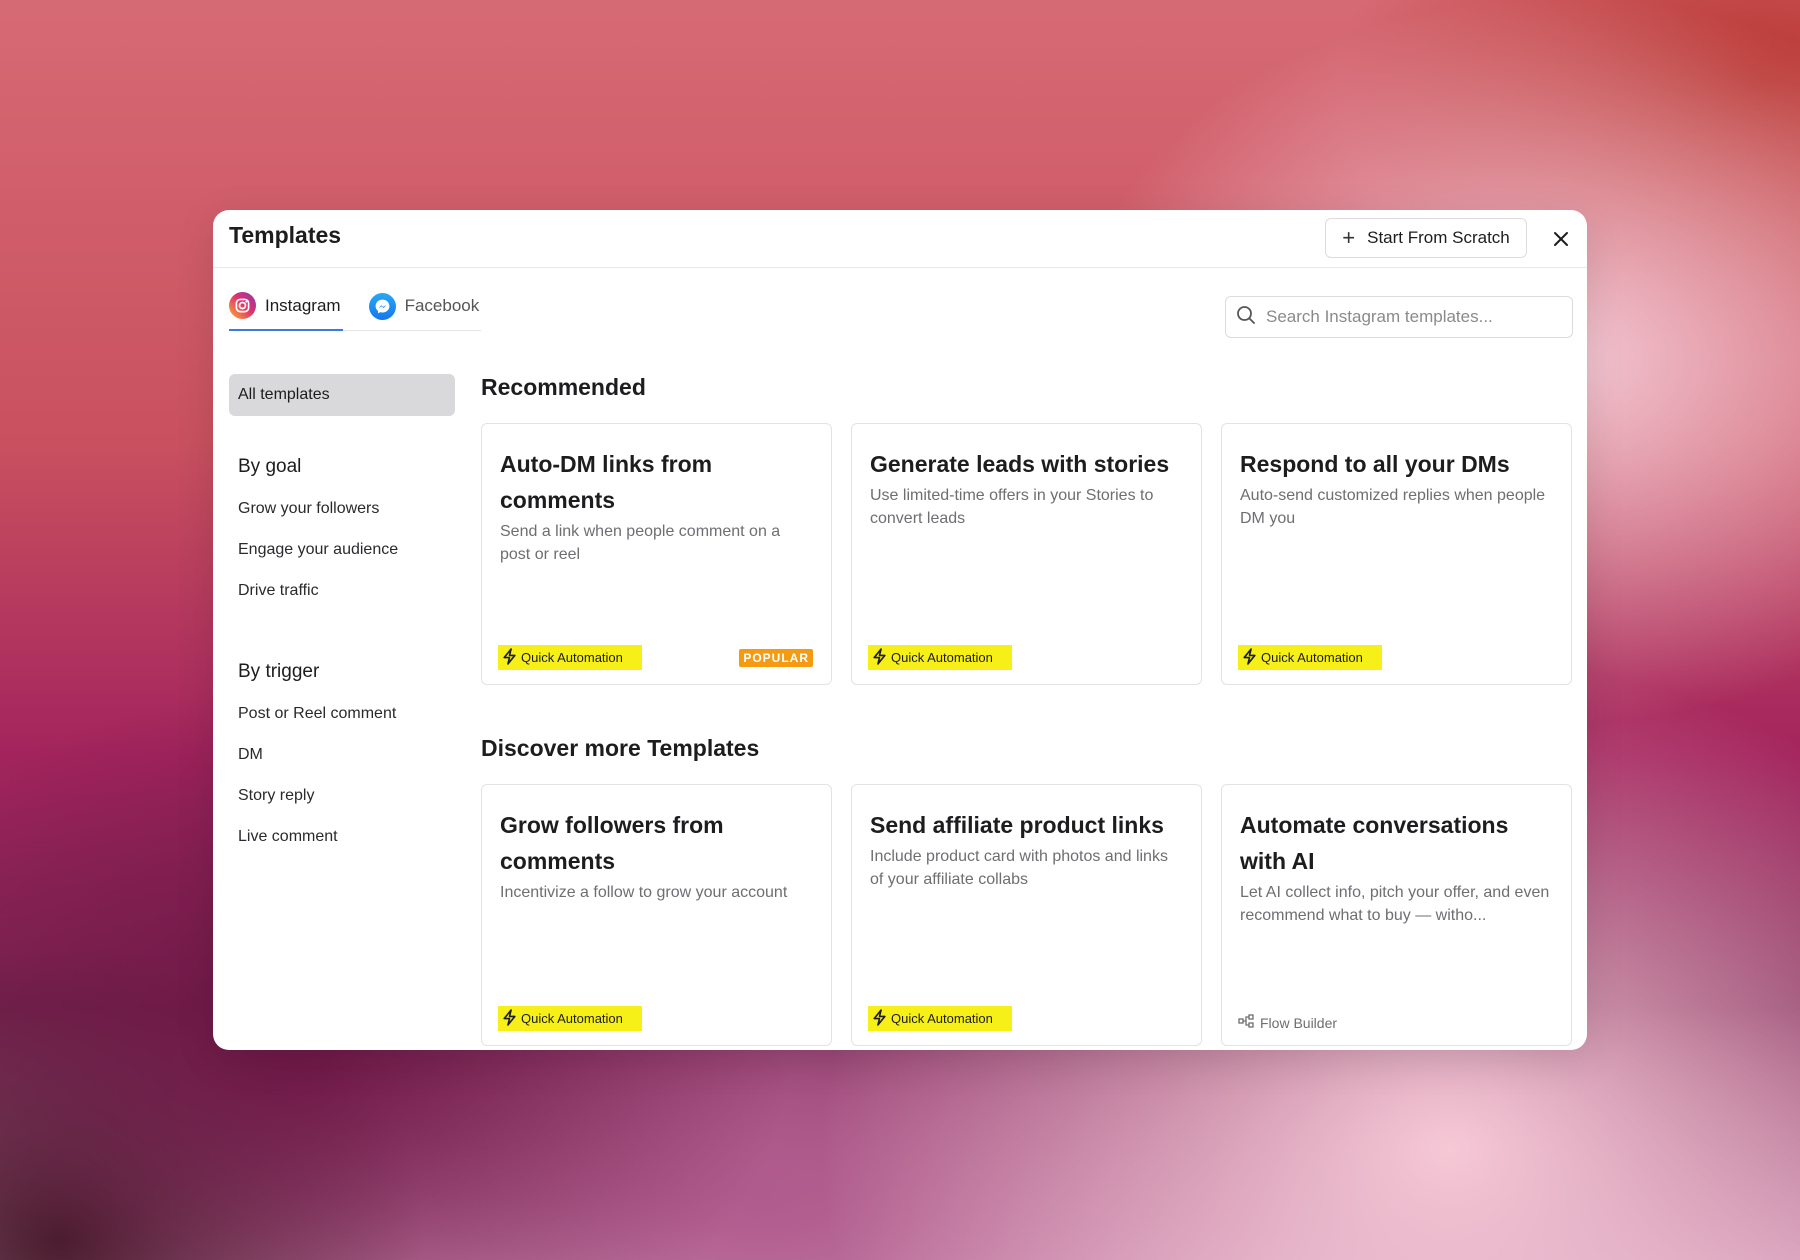 Image resolution: width=1800 pixels, height=1260 pixels. What do you see at coordinates (1375, 464) in the screenshot?
I see `card-title: Respond to all your DMs` at bounding box center [1375, 464].